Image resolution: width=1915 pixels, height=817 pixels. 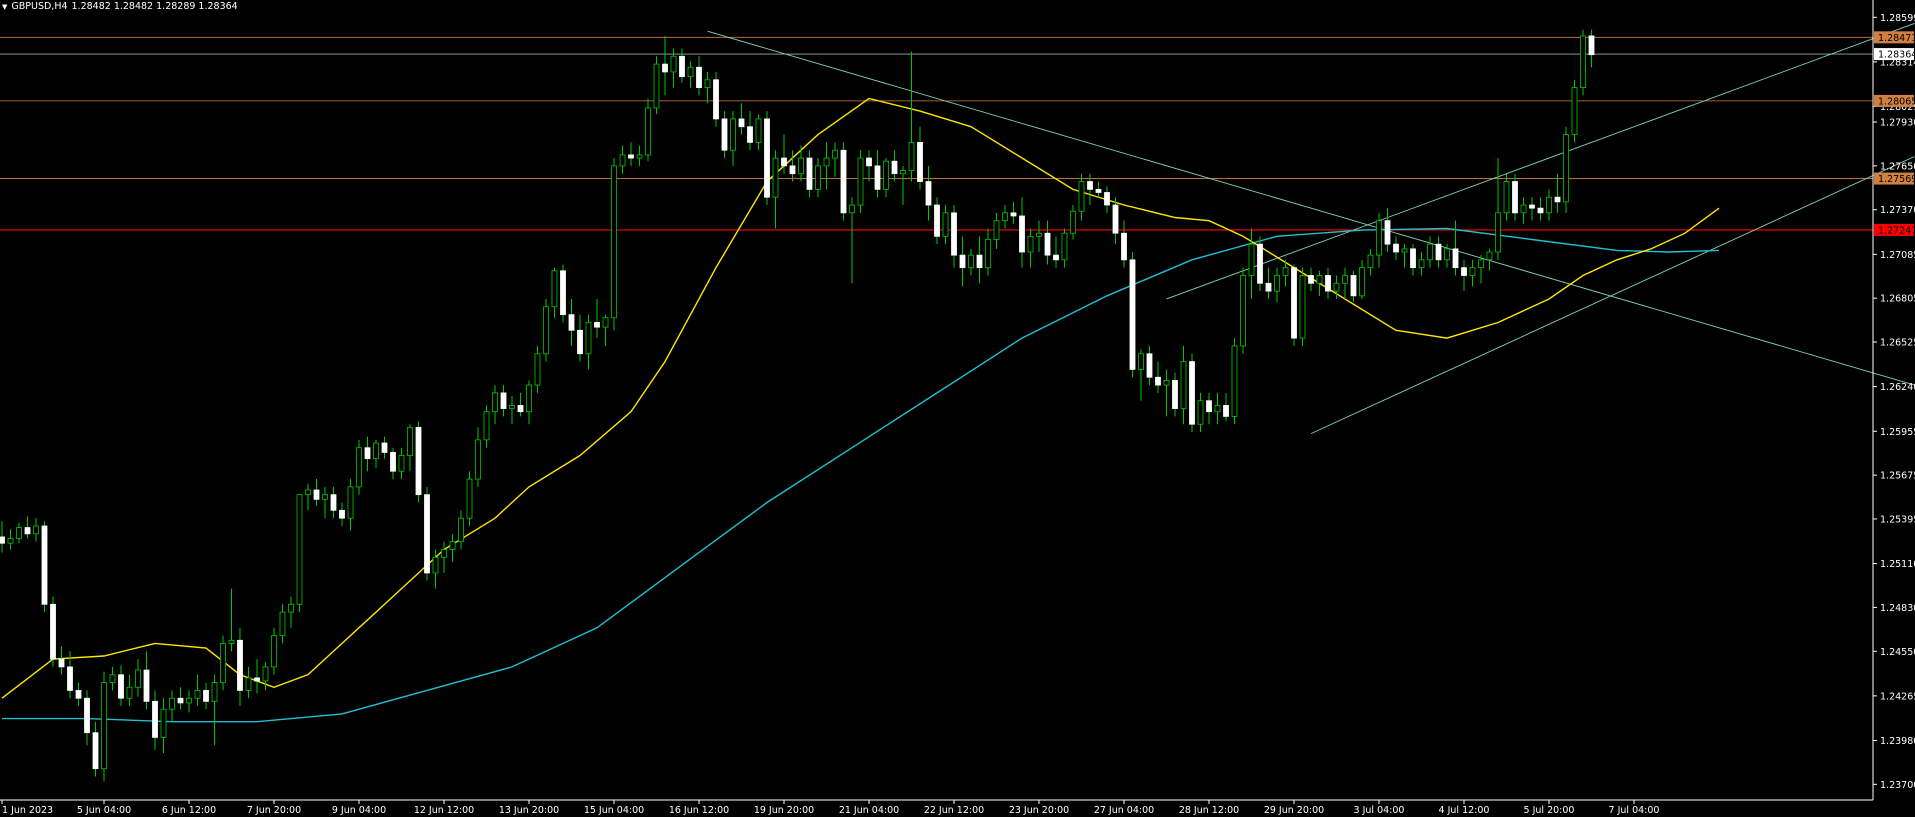 I want to click on x-tick-label: 22 Jun 12:00, so click(x=954, y=810).